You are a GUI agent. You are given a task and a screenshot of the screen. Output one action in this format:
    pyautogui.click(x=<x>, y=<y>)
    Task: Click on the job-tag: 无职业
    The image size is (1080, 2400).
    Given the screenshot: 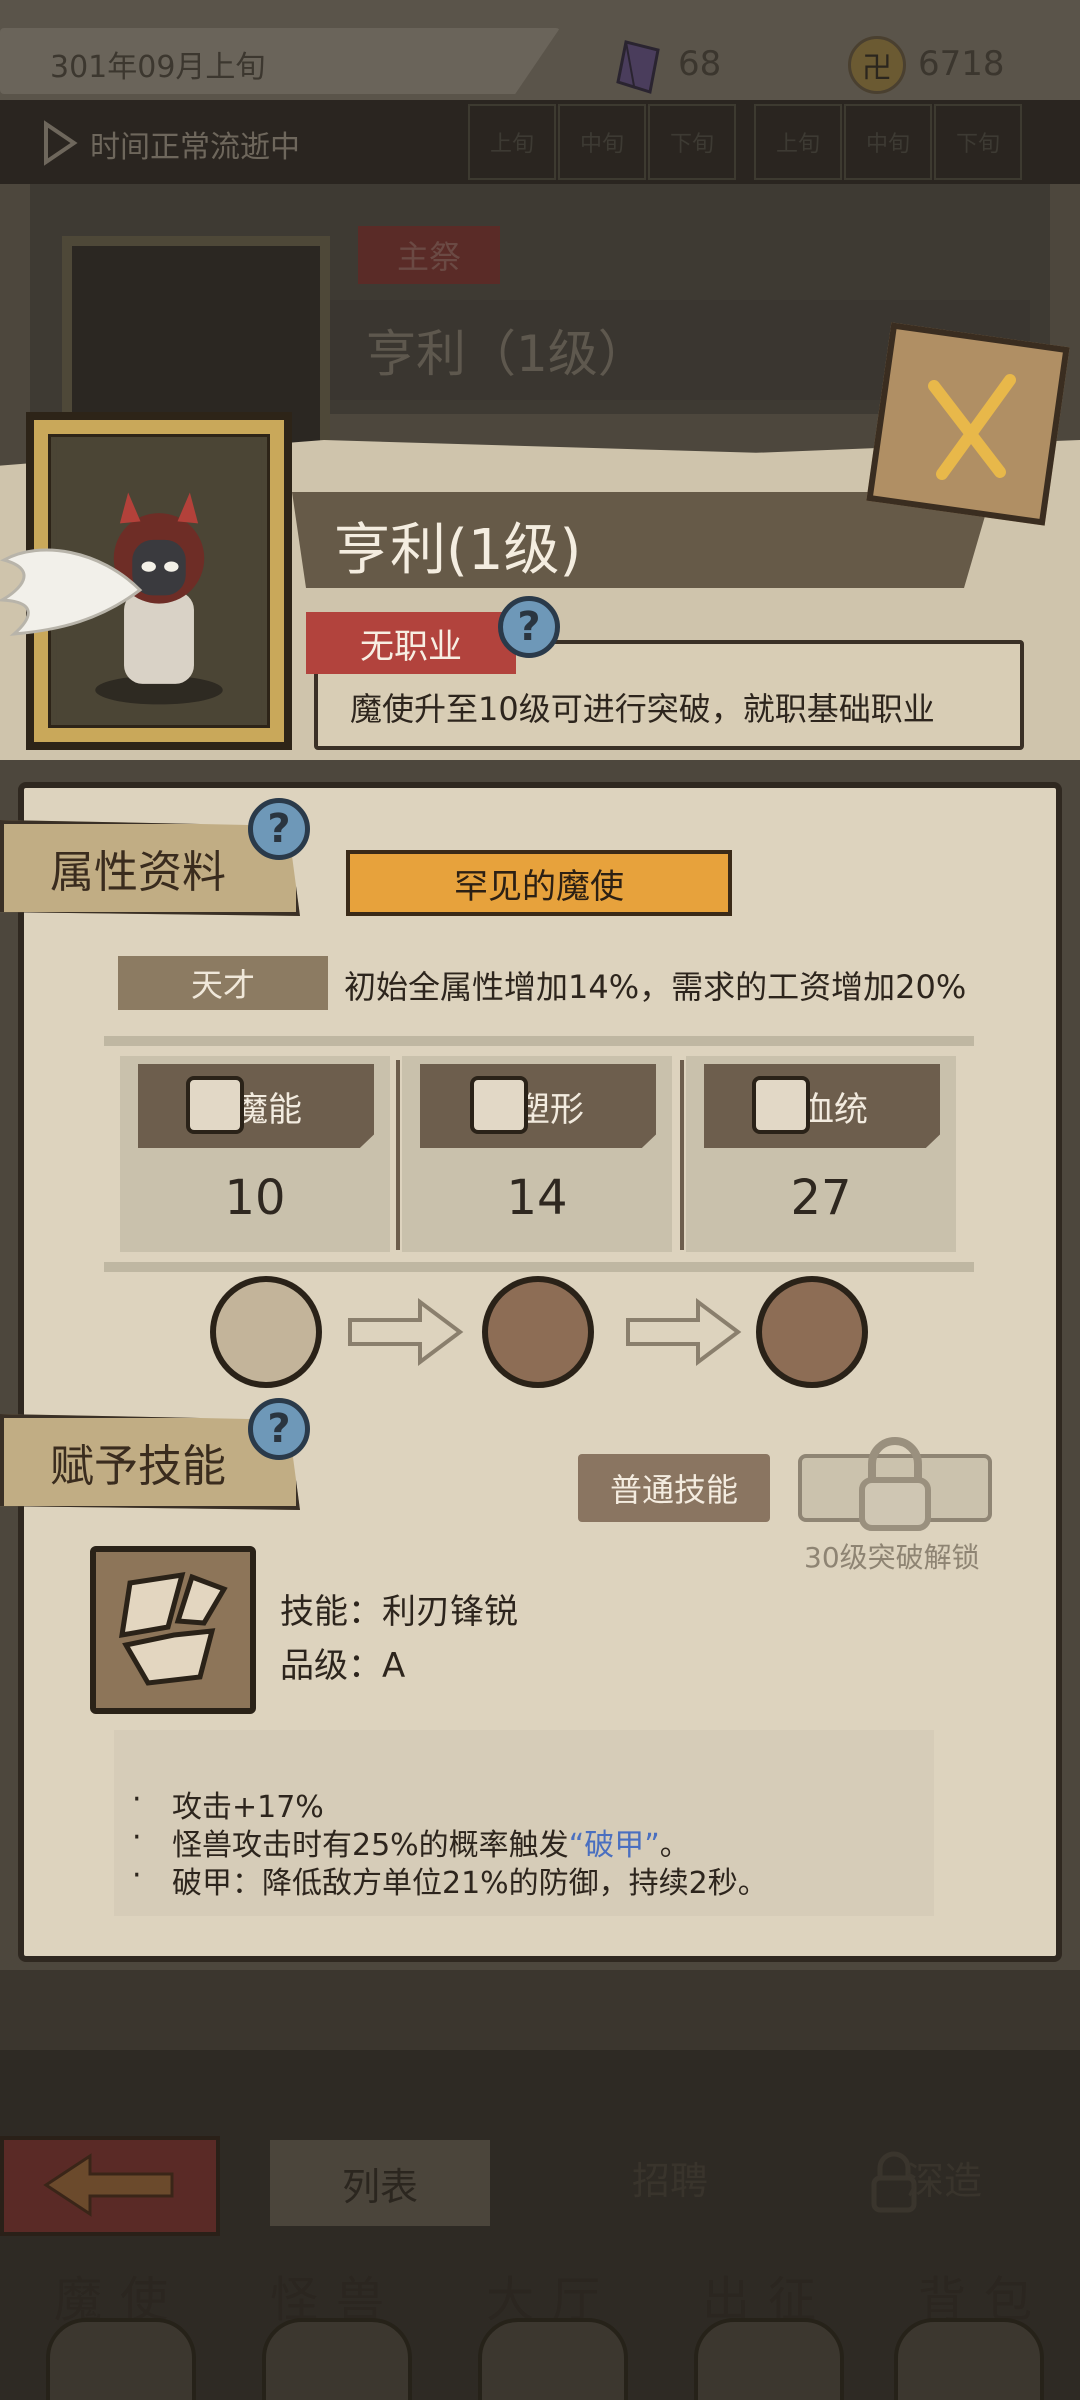 What is the action you would take?
    pyautogui.click(x=411, y=643)
    